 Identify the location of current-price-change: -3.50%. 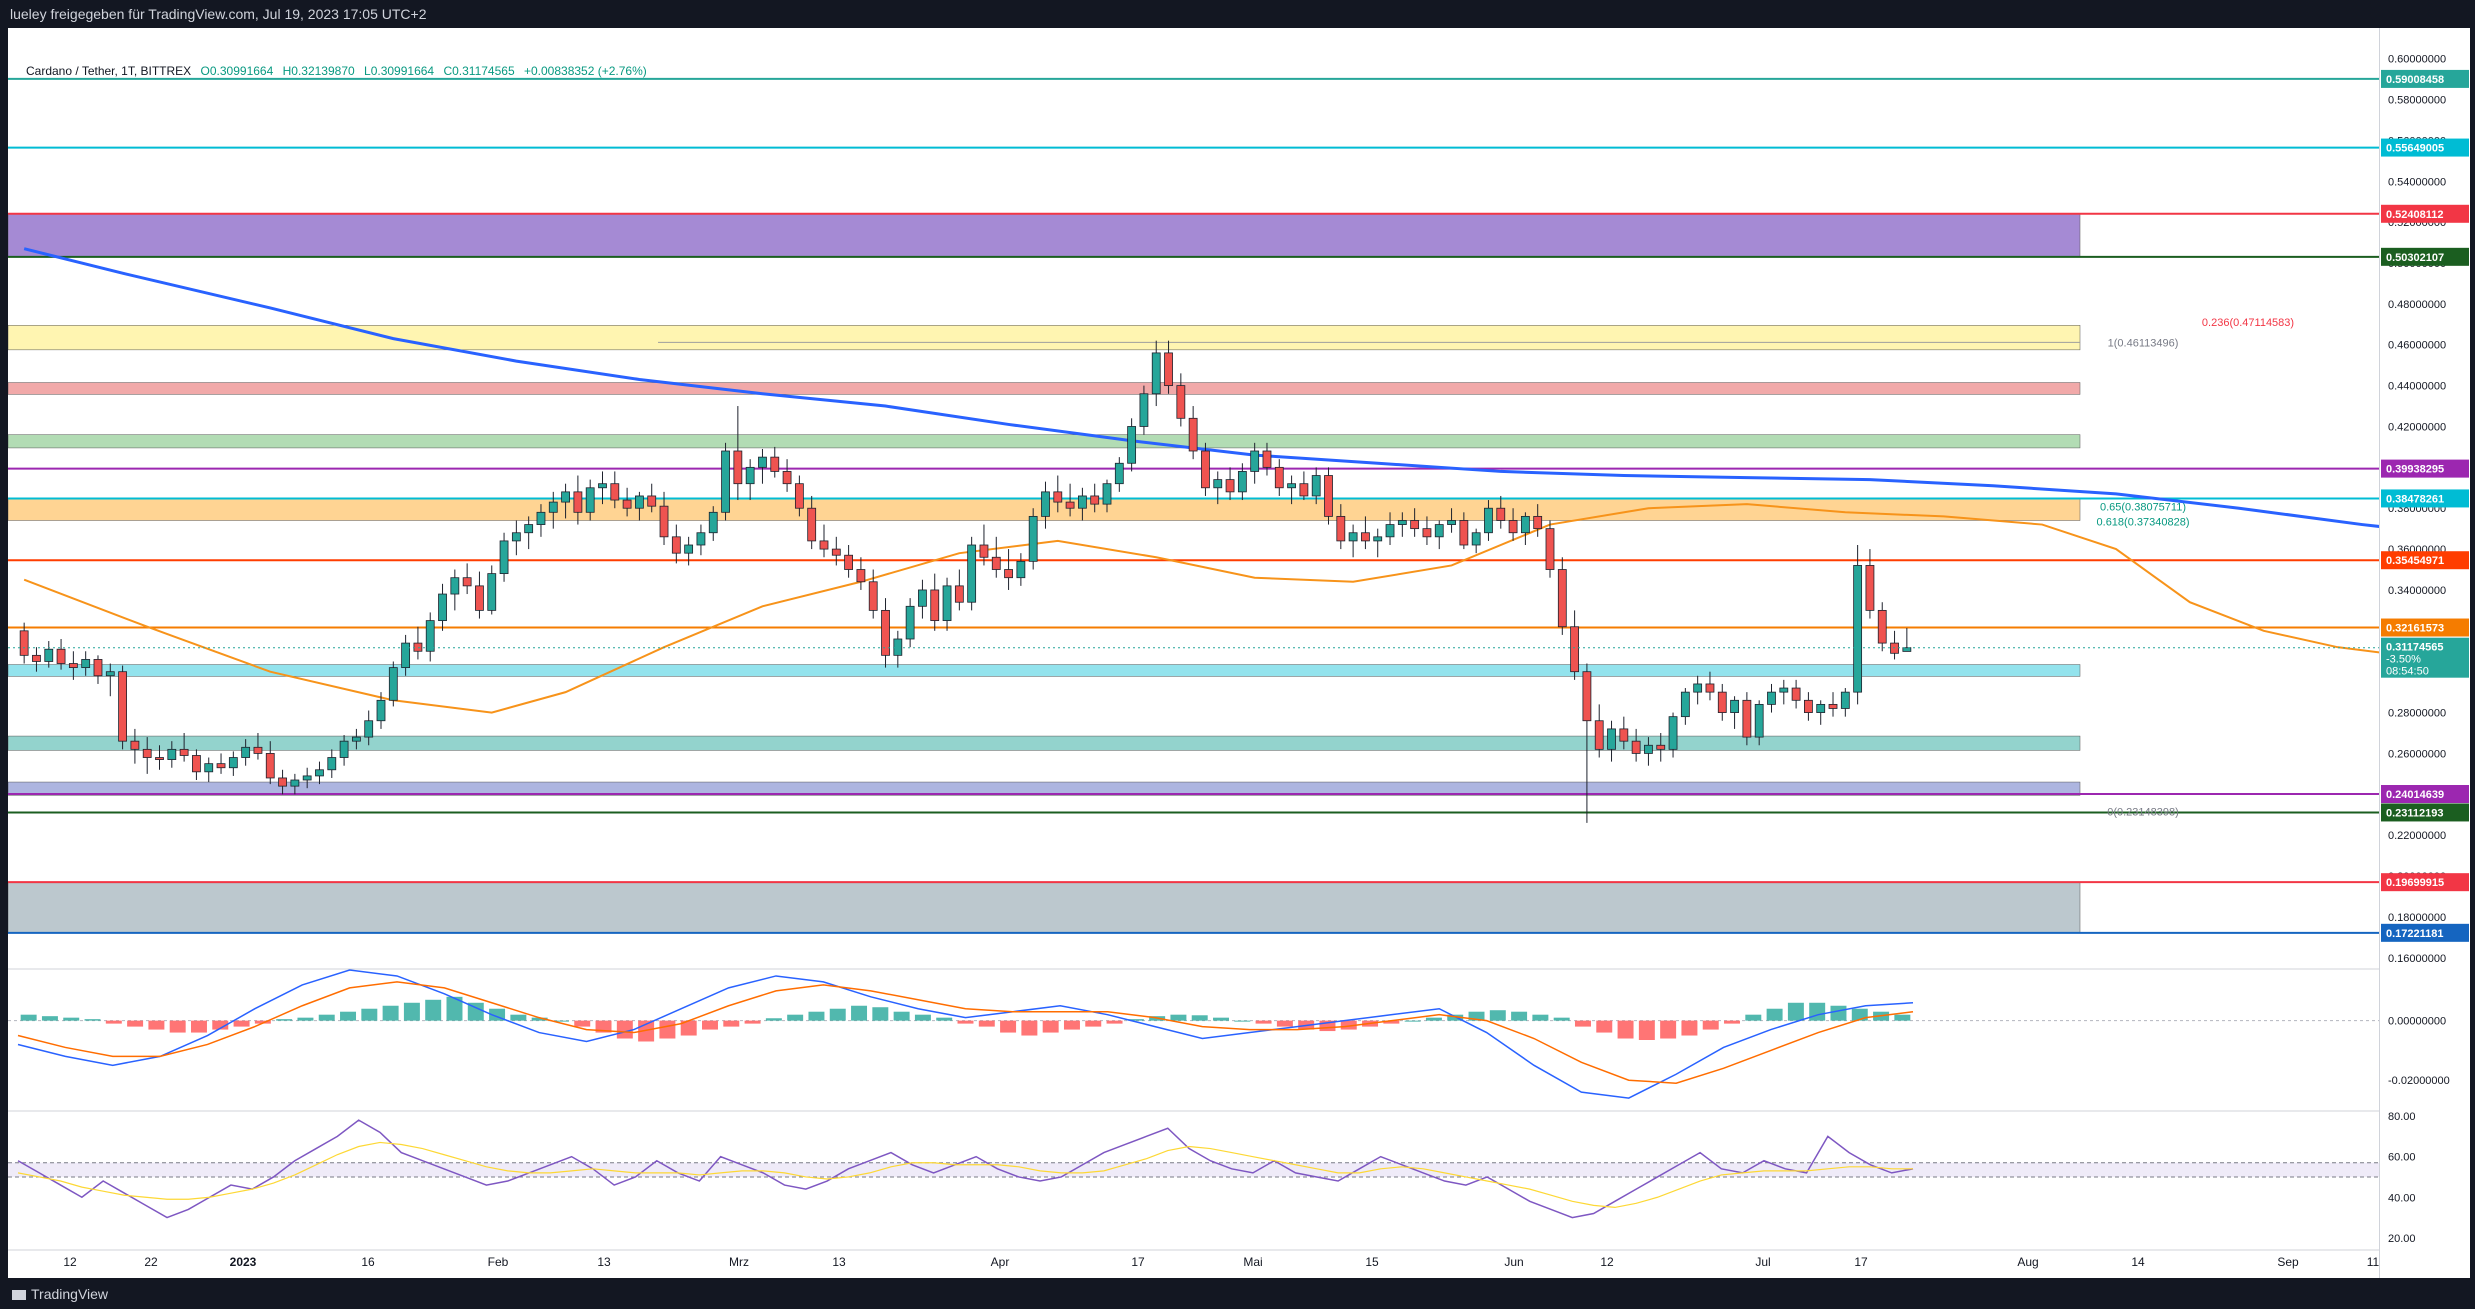
(2403, 660).